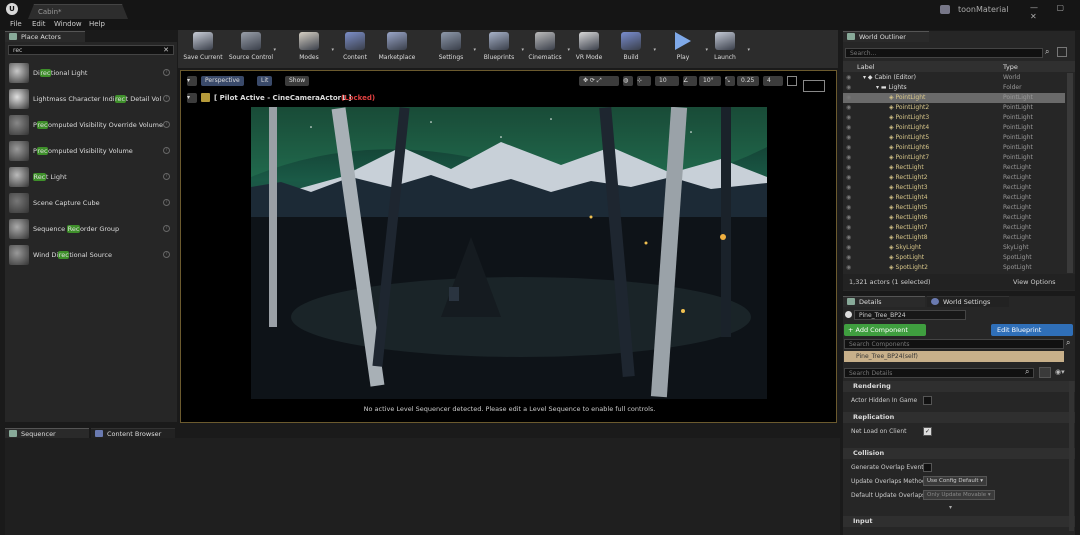 This screenshot has width=1080, height=535. Describe the element at coordinates (954, 138) in the screenshot. I see `outliner-row: ◉ ◈ PointLight5 PointLight` at that location.